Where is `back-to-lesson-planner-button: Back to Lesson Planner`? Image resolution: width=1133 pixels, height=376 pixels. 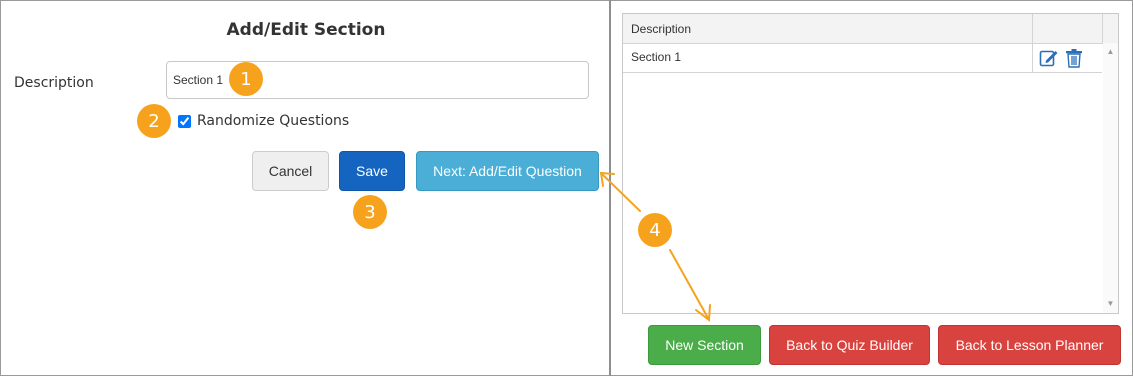 back-to-lesson-planner-button: Back to Lesson Planner is located at coordinates (1029, 345).